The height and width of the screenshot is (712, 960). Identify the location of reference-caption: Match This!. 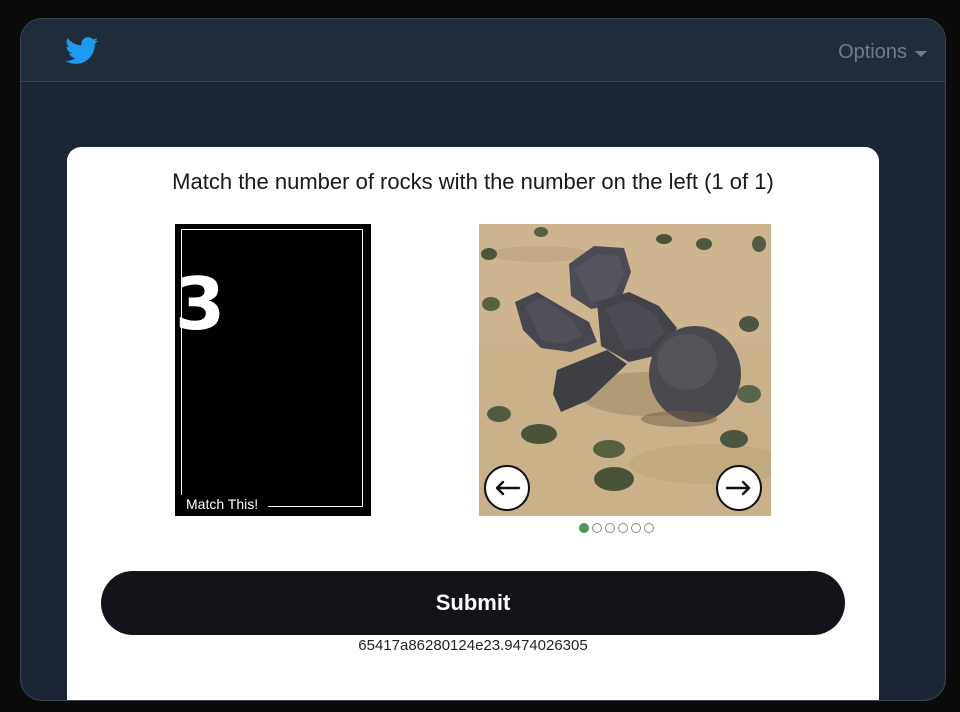
(222, 504).